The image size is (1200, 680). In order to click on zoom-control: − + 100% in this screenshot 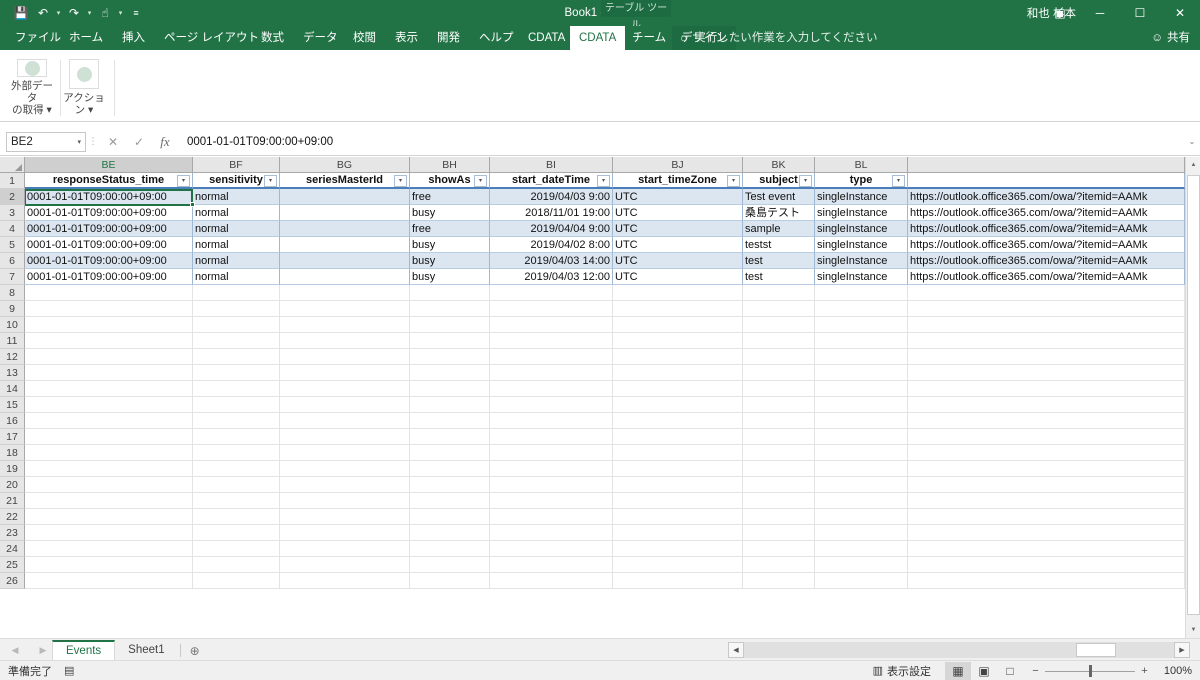, I will do `click(1111, 670)`.